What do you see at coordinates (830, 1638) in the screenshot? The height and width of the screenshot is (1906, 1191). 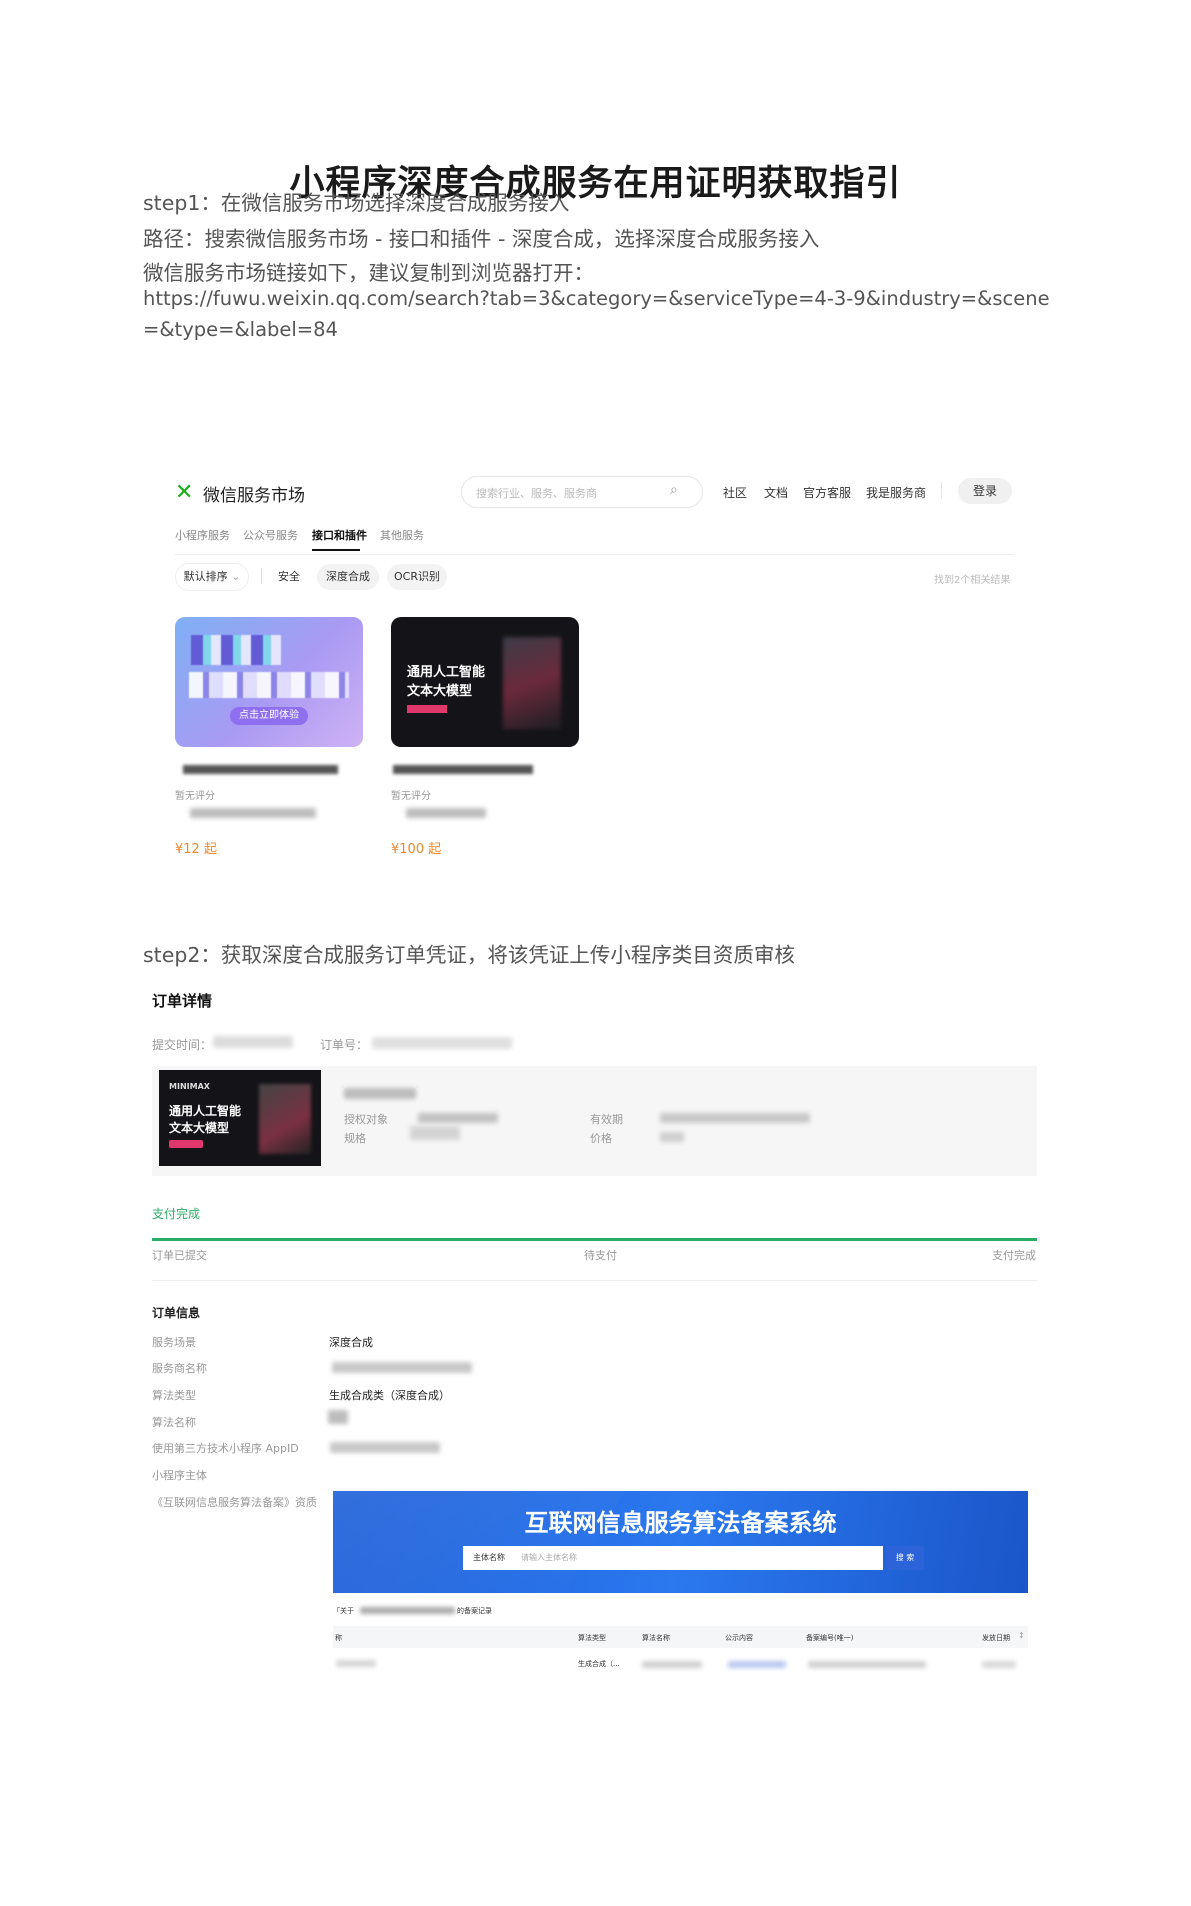 I see `col-record-no: 备案编号(唯一)` at bounding box center [830, 1638].